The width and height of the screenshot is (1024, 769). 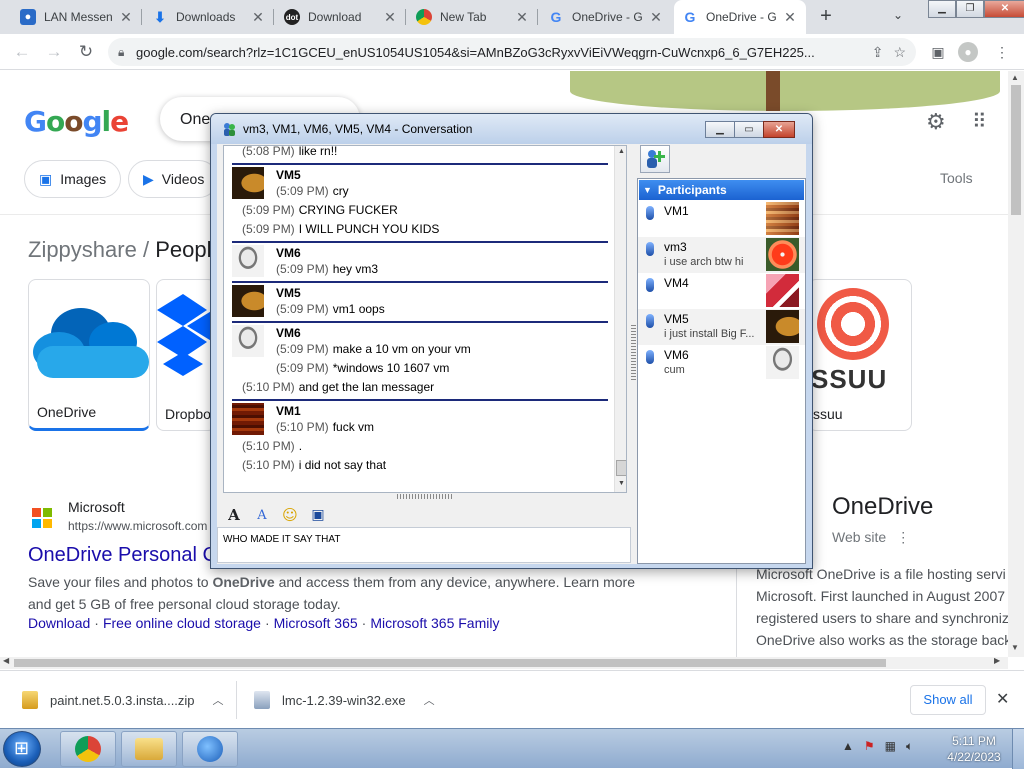 I want to click on gear-icon: ⚙, so click(x=936, y=122).